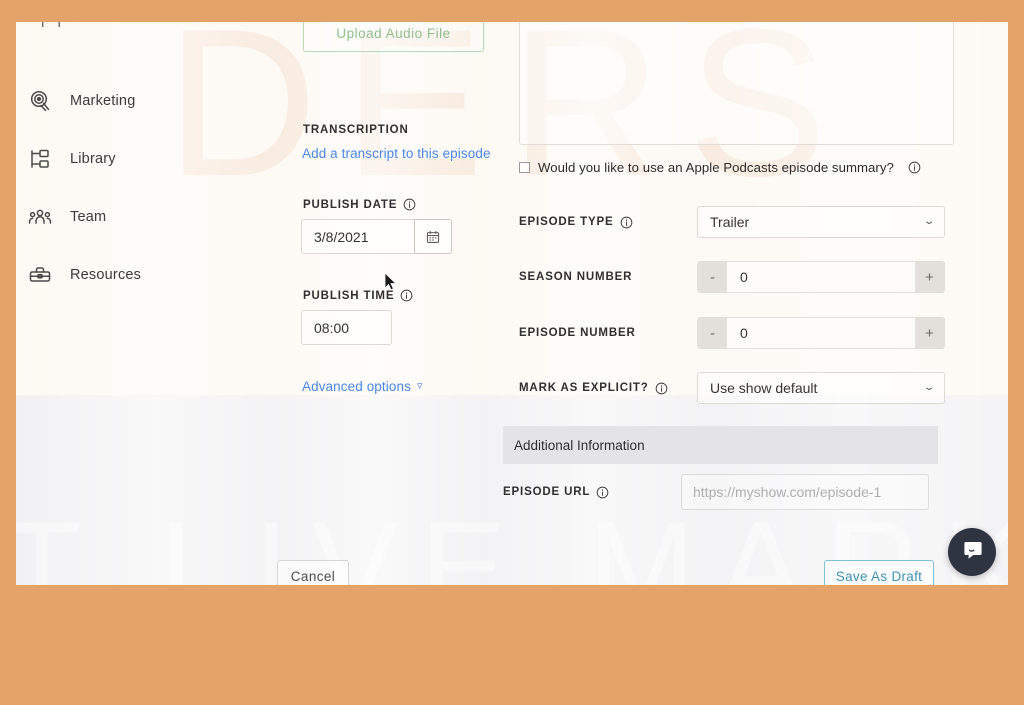 The height and width of the screenshot is (705, 1024). I want to click on apple-summary-checkbox, so click(524, 167).